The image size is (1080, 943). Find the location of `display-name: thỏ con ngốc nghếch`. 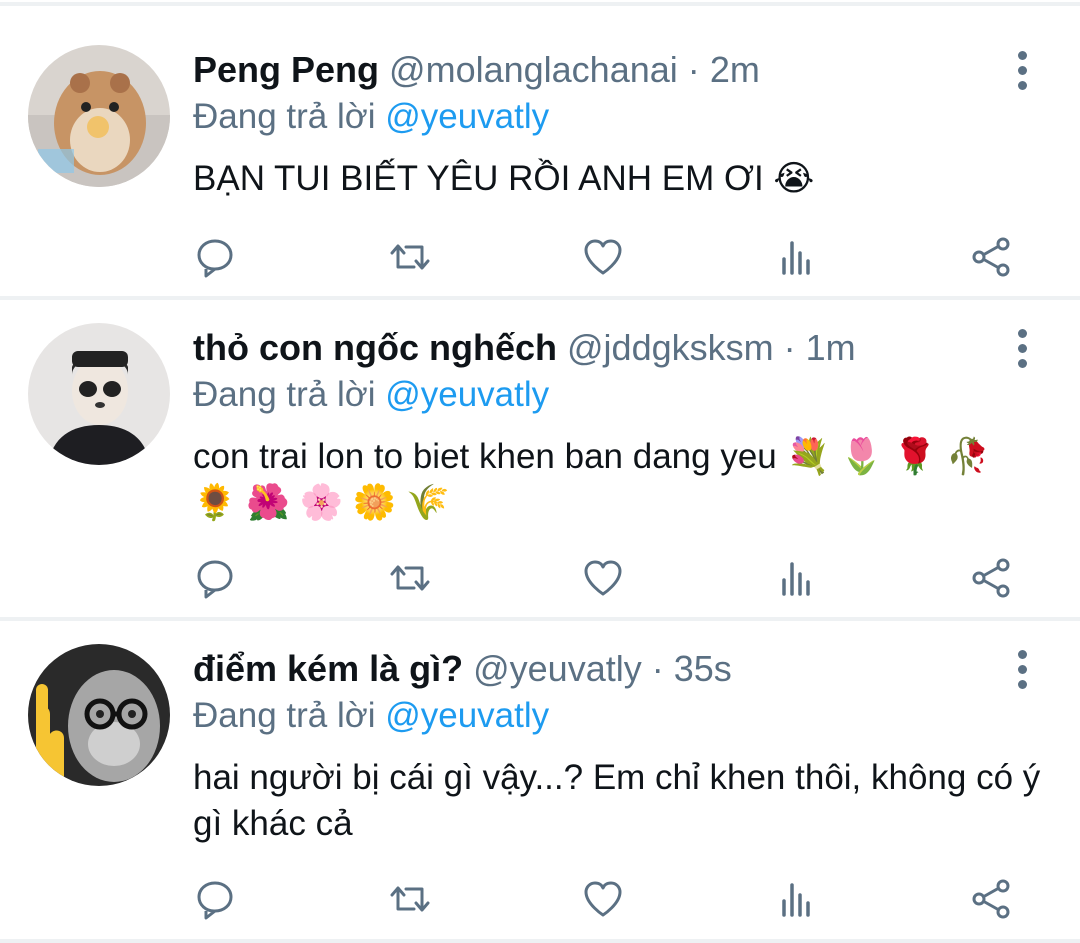

display-name: thỏ con ngốc nghếch is located at coordinates (375, 347).